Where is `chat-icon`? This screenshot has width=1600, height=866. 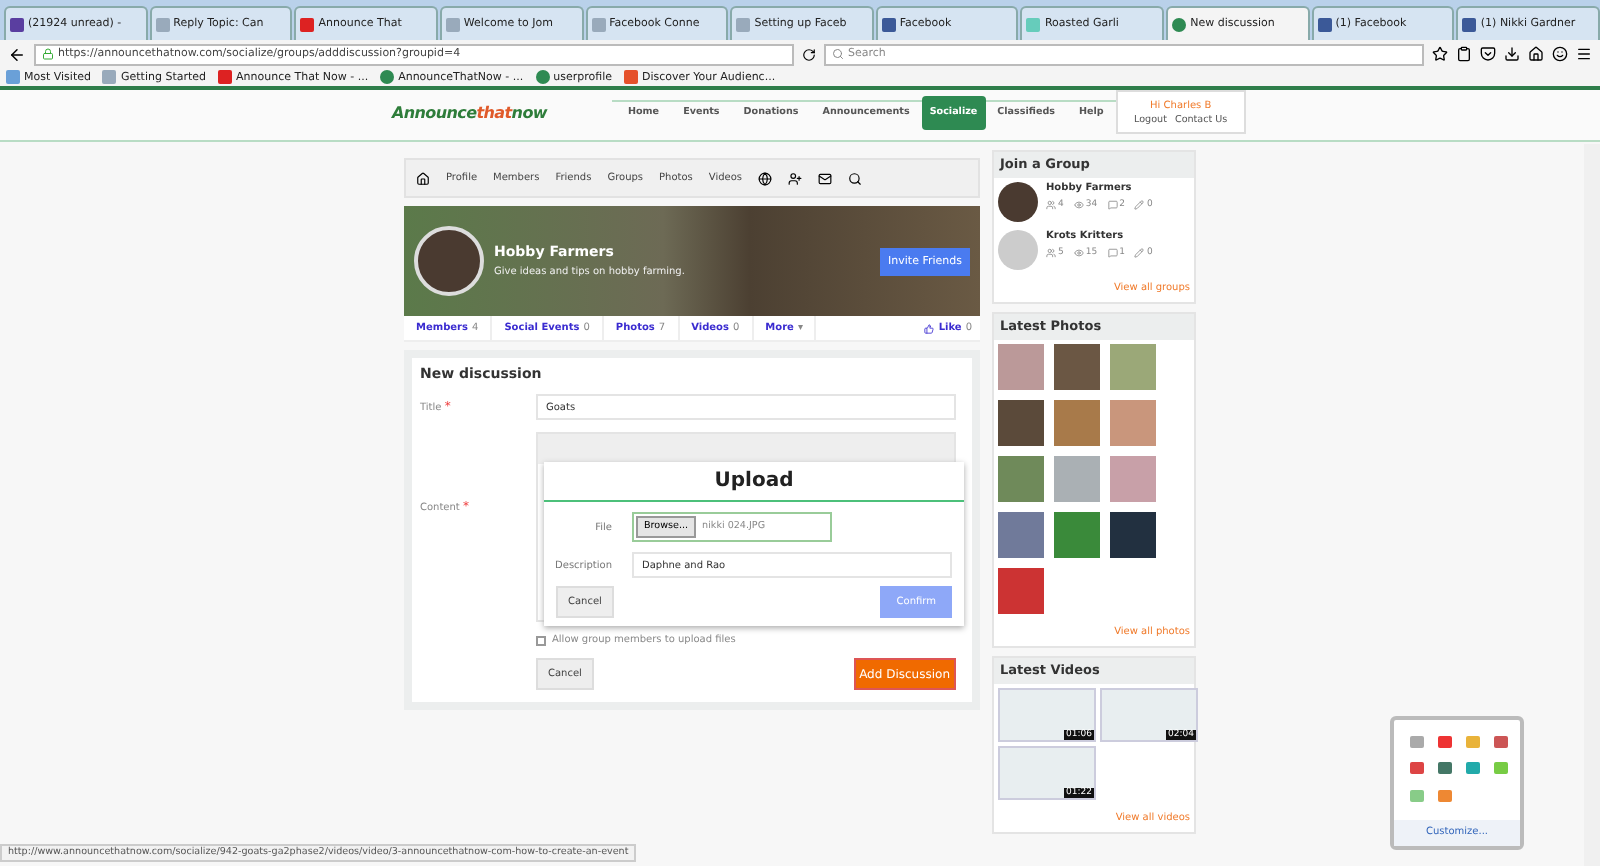 chat-icon is located at coordinates (1560, 54).